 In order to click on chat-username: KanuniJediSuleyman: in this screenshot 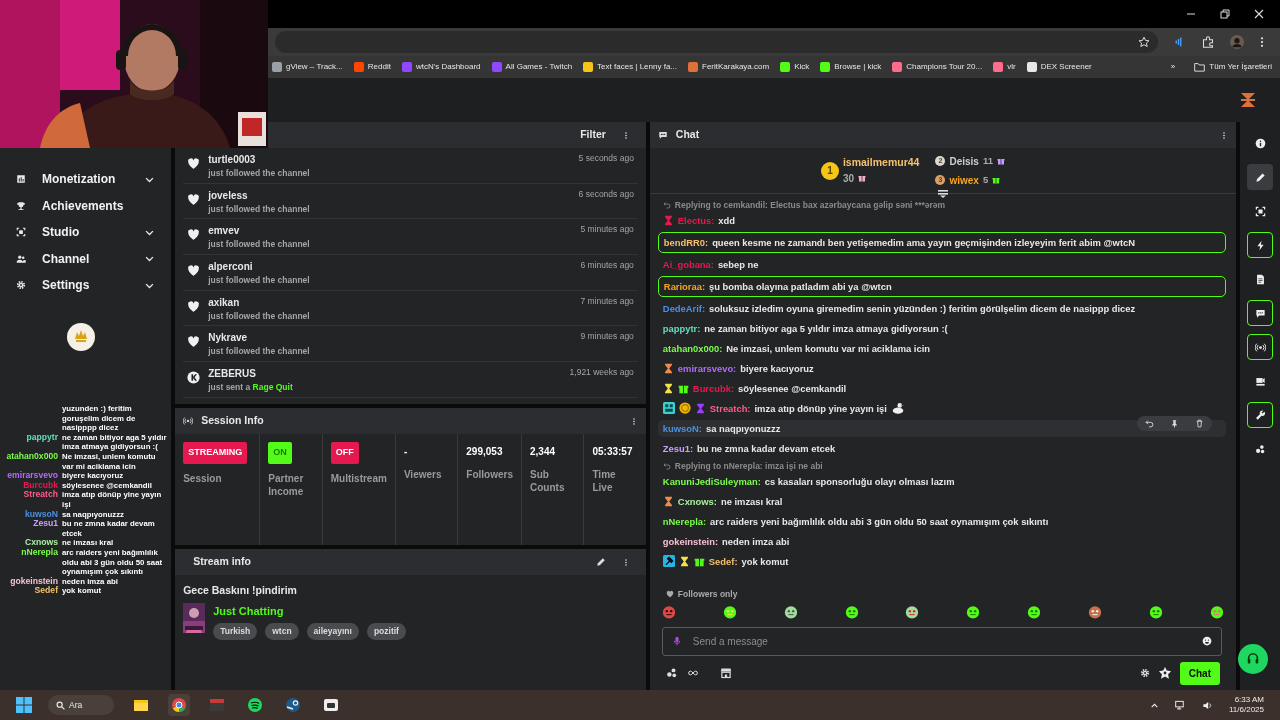, I will do `click(711, 481)`.